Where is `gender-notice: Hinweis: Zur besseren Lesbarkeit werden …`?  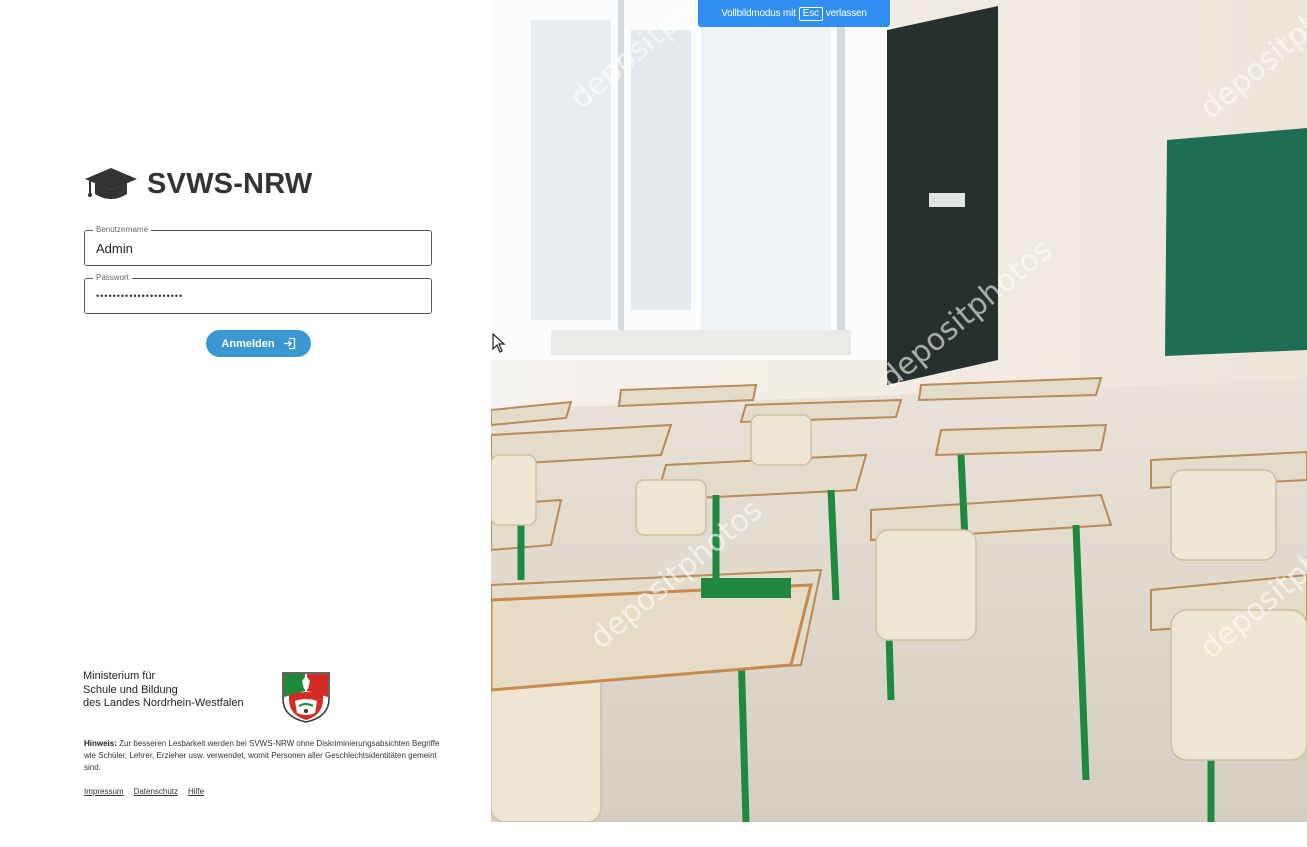 gender-notice: Hinweis: Zur besseren Lesbarkeit werden … is located at coordinates (264, 756).